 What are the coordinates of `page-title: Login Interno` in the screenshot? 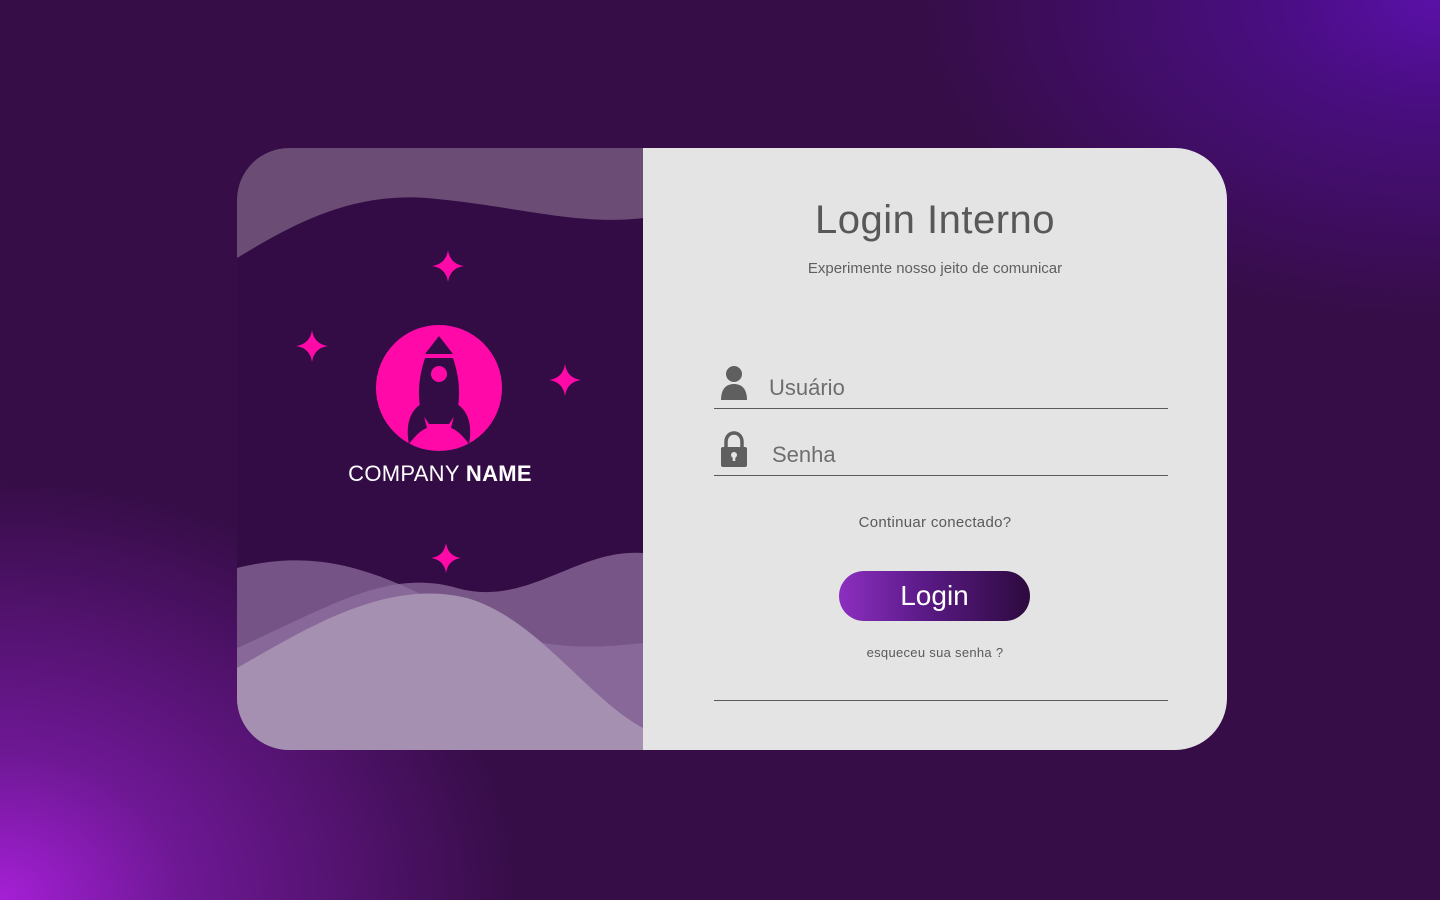 It's located at (934, 220).